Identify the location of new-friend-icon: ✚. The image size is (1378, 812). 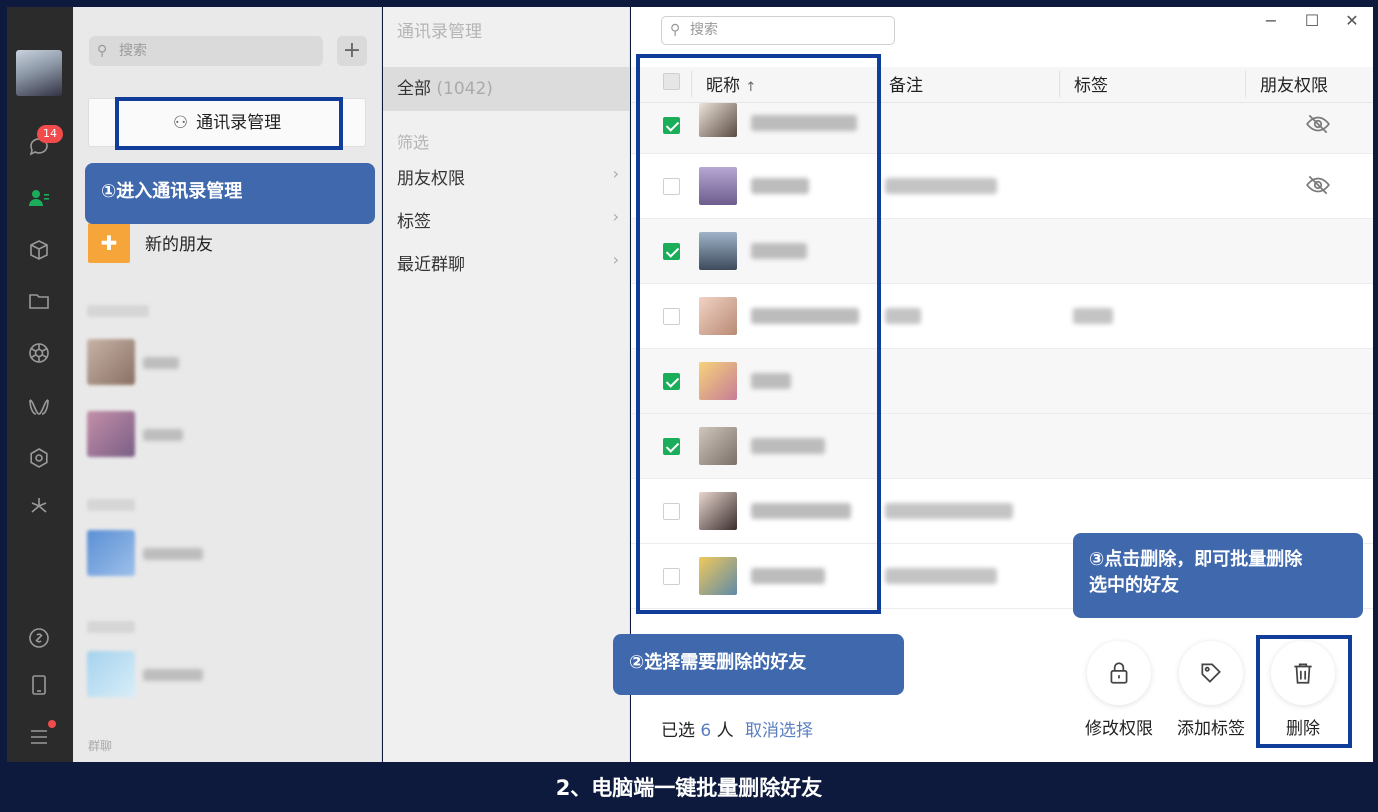
(109, 243).